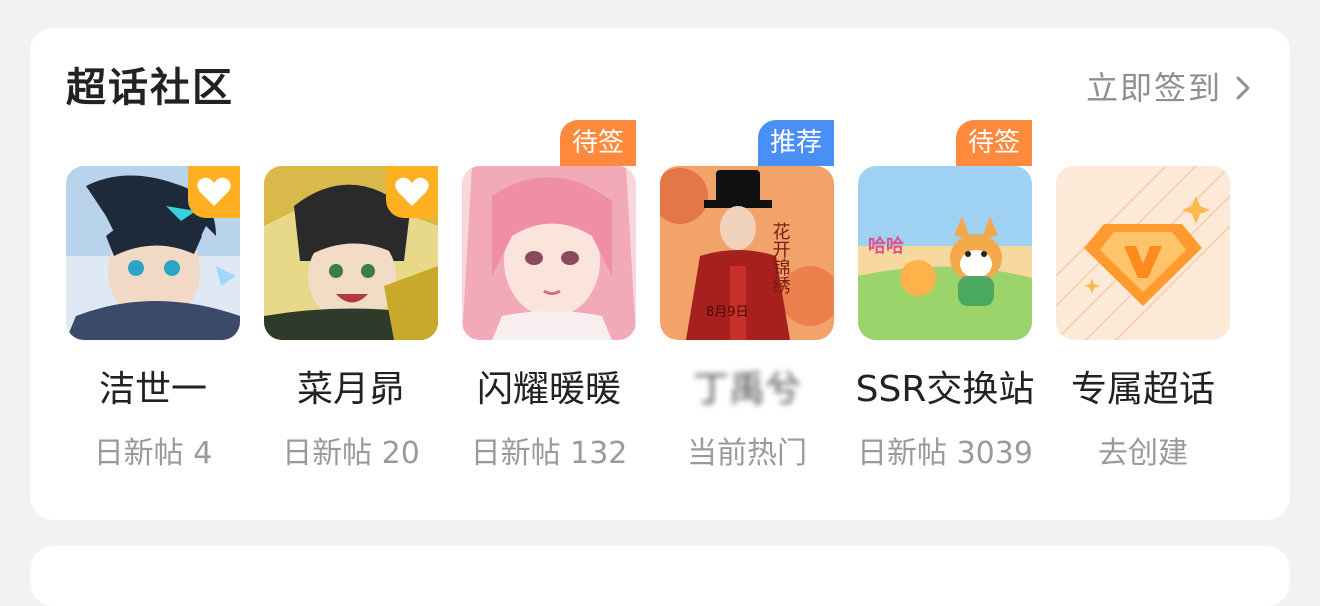 The height and width of the screenshot is (606, 1320). What do you see at coordinates (795, 143) in the screenshot?
I see `status-badge: 推荐` at bounding box center [795, 143].